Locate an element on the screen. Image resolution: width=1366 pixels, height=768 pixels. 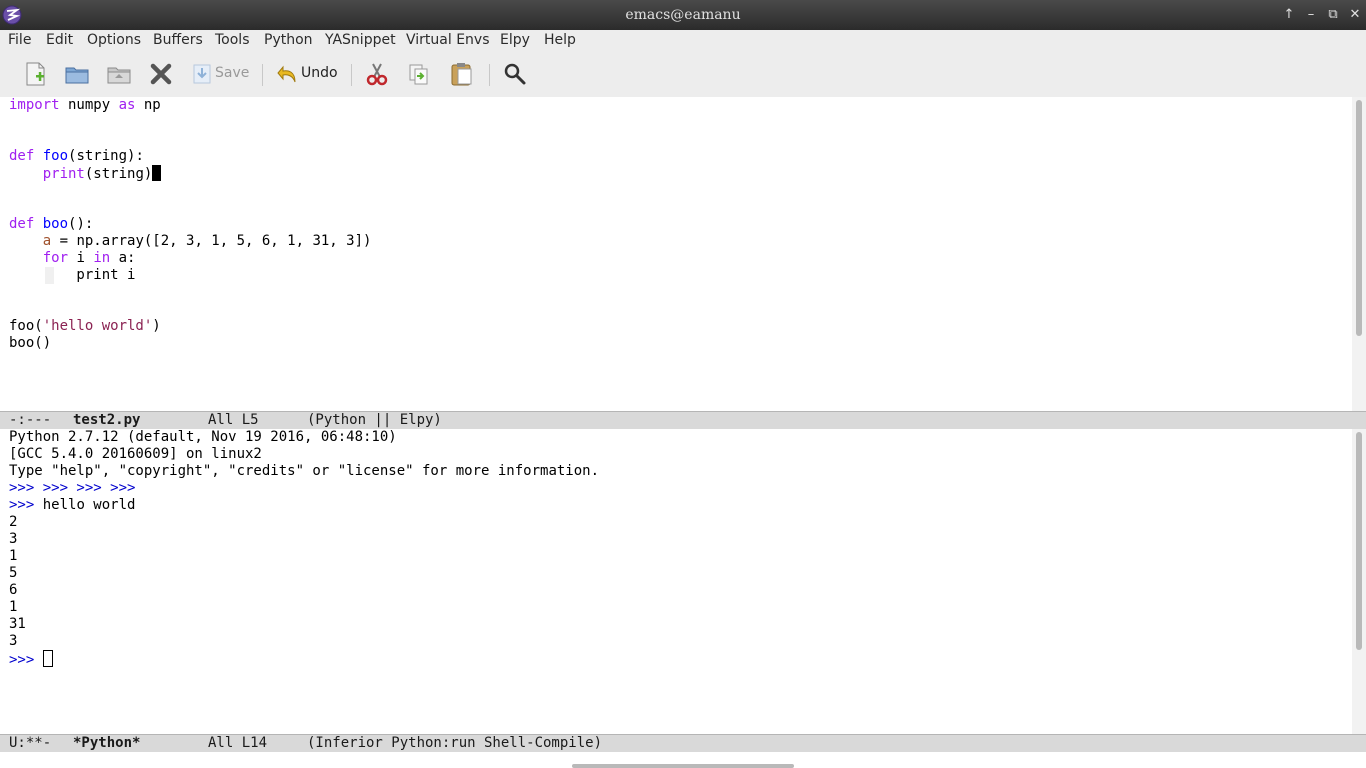
code-line: print i is located at coordinates (72, 275).